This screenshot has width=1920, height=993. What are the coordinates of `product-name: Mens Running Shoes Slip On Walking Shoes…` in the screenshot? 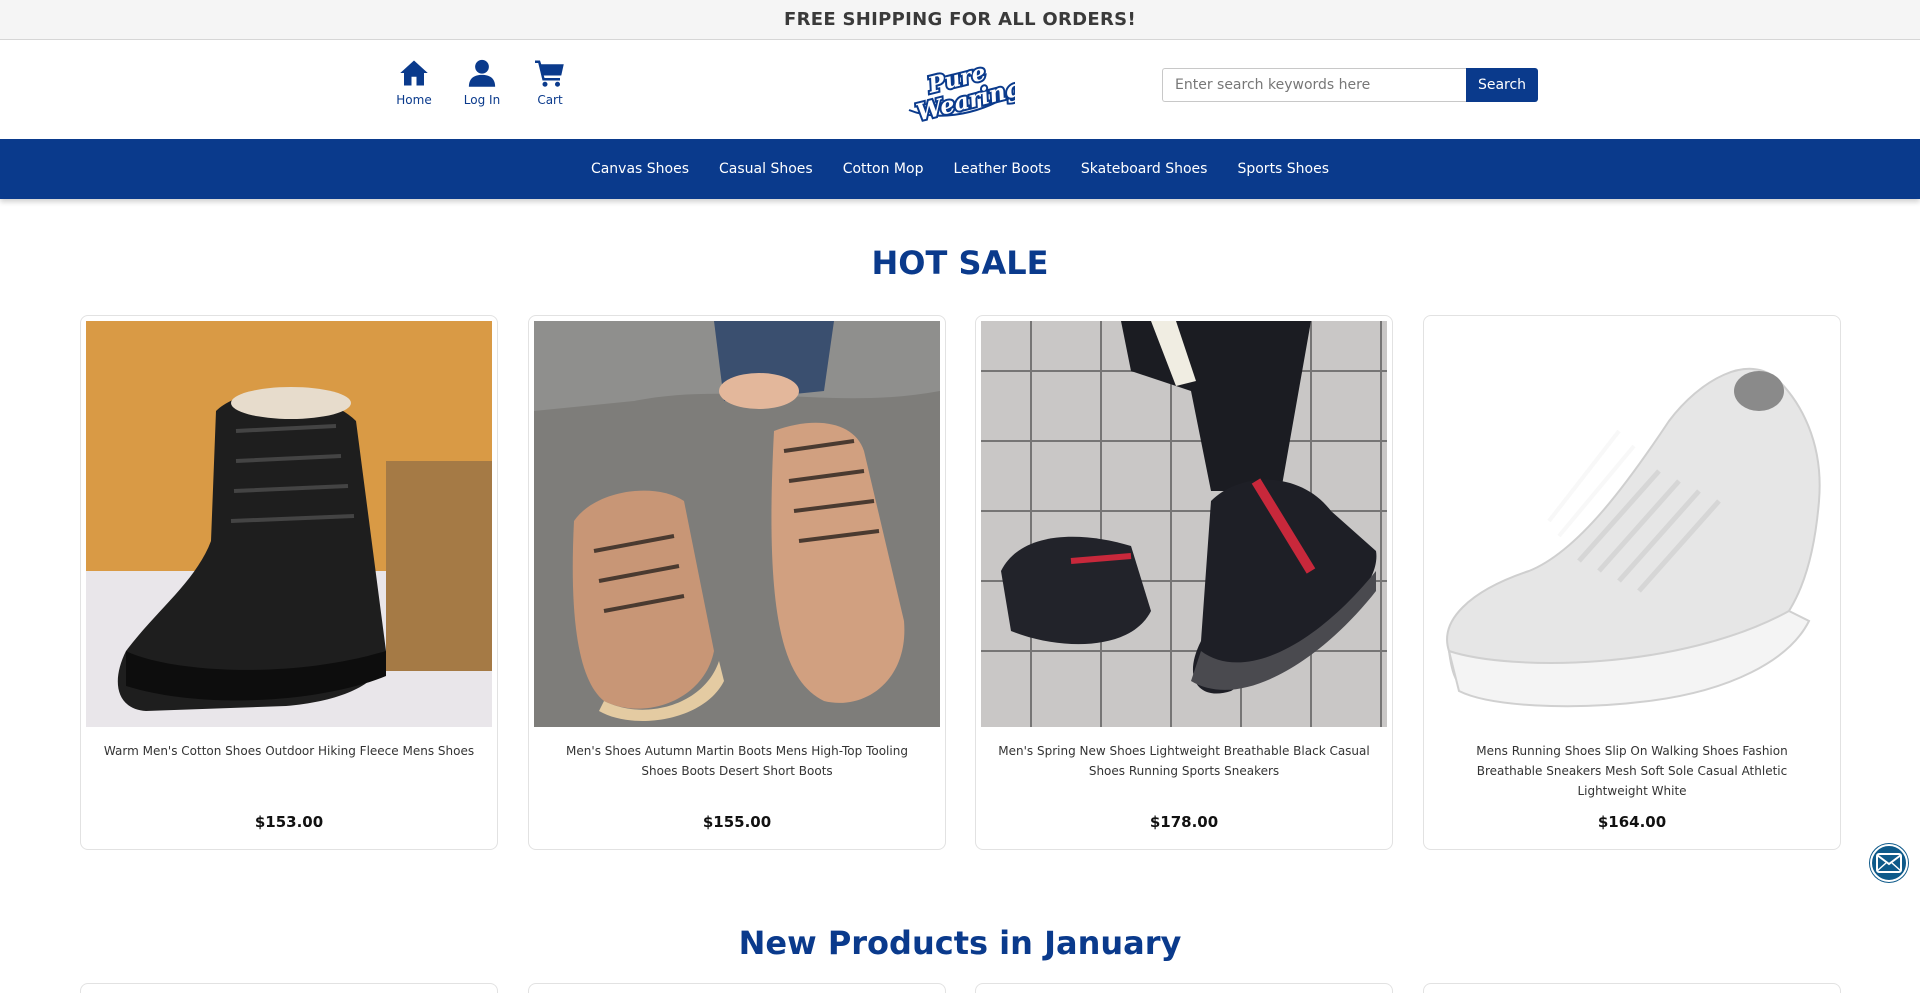 It's located at (1632, 771).